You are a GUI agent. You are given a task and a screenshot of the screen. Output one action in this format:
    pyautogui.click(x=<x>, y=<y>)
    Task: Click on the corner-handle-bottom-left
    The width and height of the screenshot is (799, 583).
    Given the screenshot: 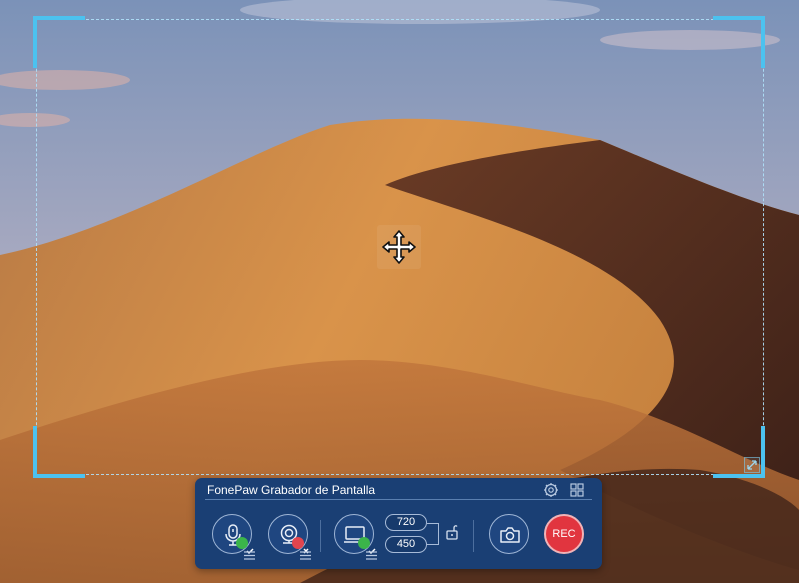 What is the action you would take?
    pyautogui.click(x=59, y=452)
    